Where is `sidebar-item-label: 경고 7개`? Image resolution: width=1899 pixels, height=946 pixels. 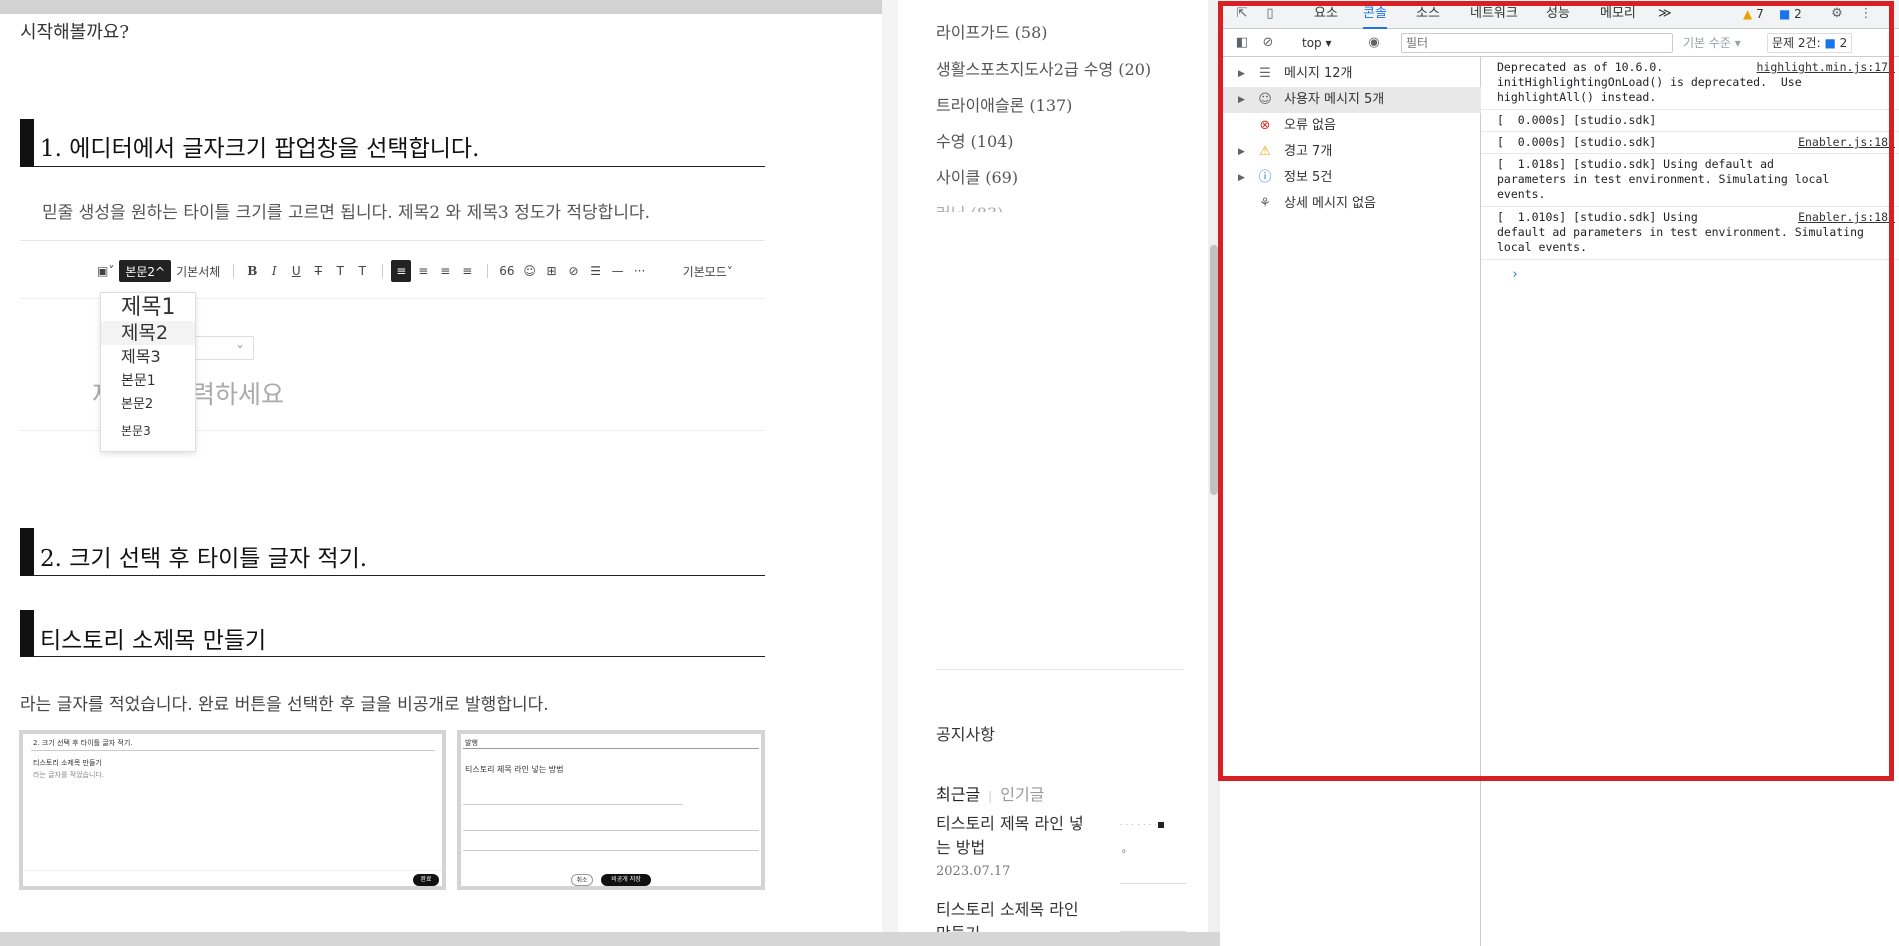
sidebar-item-label: 경고 7개 is located at coordinates (1308, 151).